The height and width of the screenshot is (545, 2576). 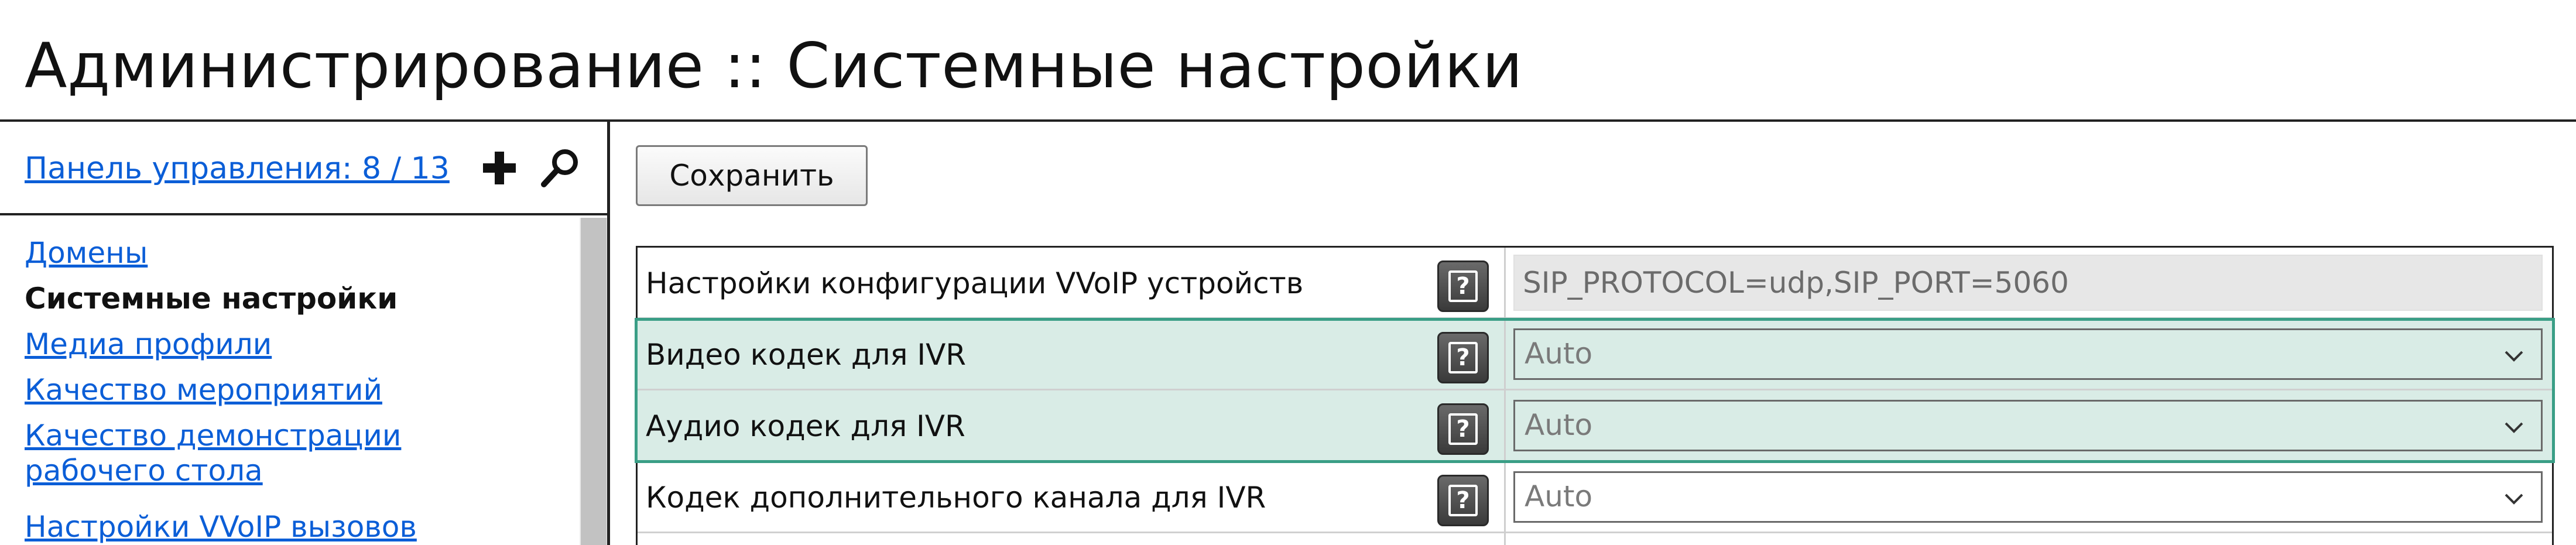 I want to click on setting-label: Кодек дополнительного канала для IVR, so click(x=956, y=498).